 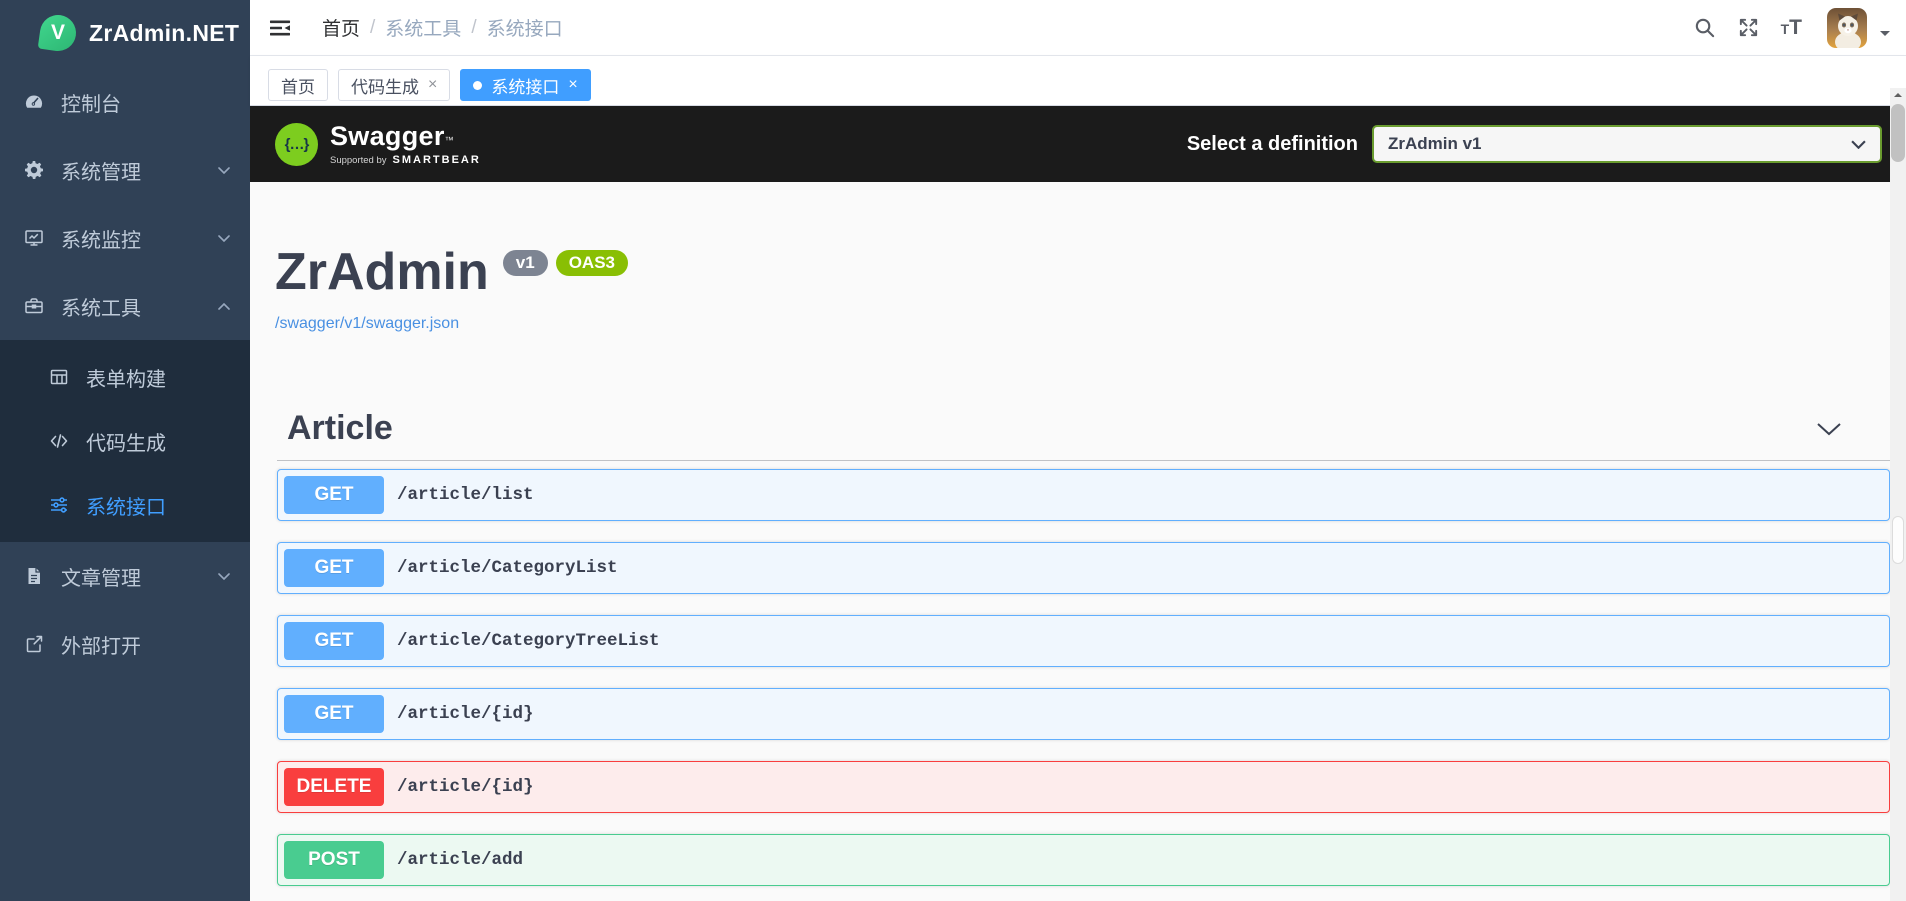 I want to click on active-tab-dot, so click(x=478, y=85).